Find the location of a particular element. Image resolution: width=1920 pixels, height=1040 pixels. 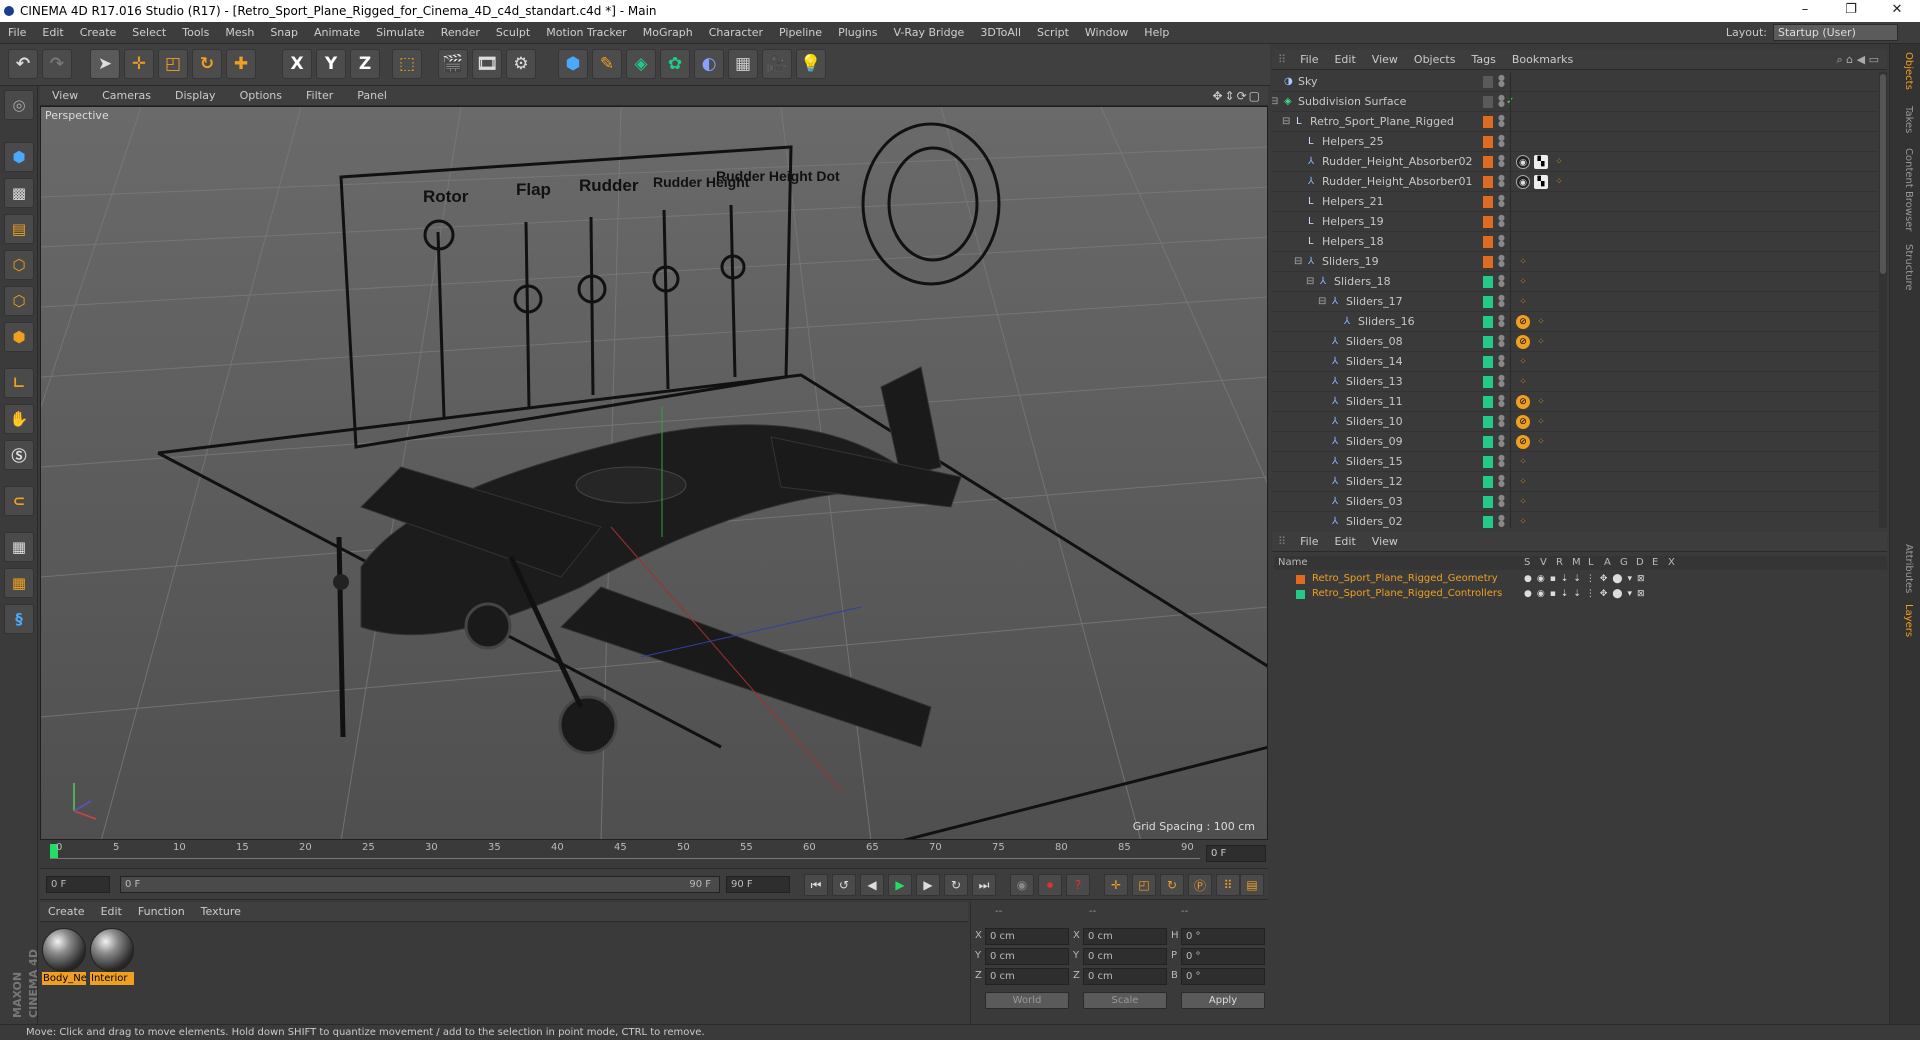

cube-primitive-icon: ⬢ is located at coordinates (573, 64).